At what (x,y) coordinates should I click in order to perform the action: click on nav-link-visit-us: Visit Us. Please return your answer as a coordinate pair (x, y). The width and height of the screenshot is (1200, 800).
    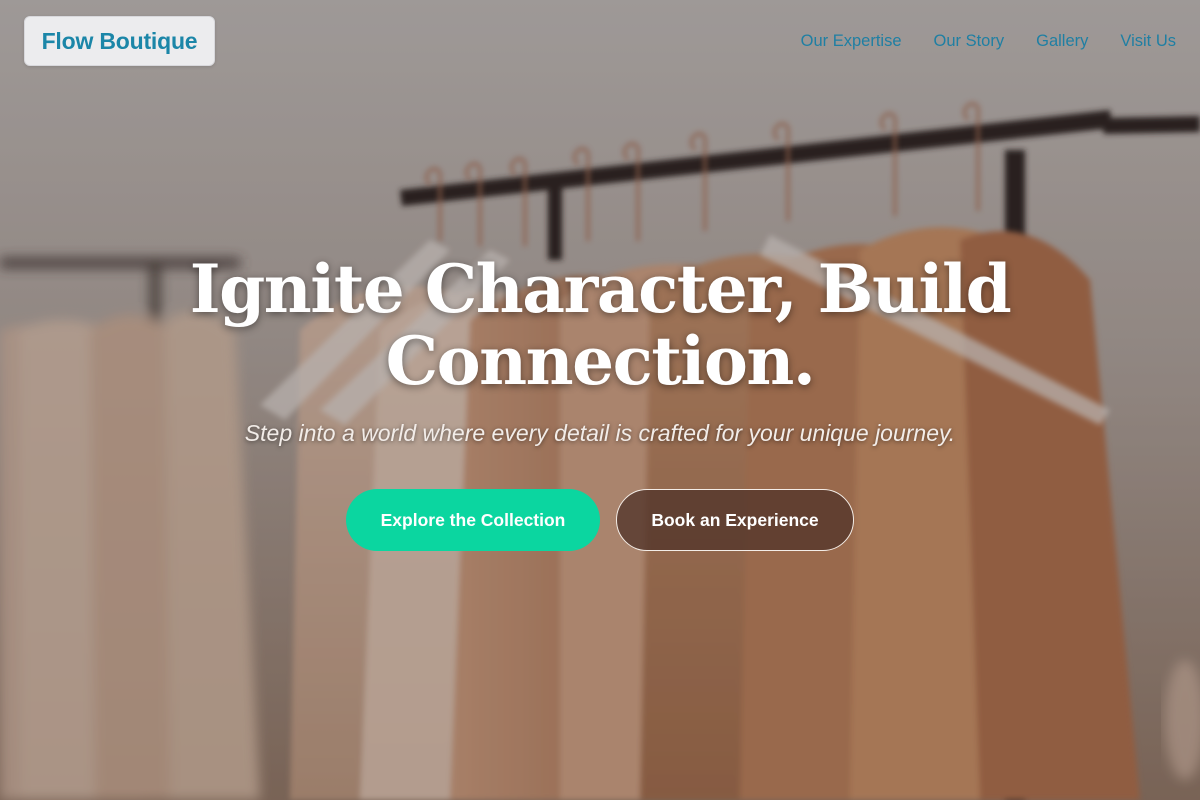
    Looking at the image, I should click on (1148, 41).